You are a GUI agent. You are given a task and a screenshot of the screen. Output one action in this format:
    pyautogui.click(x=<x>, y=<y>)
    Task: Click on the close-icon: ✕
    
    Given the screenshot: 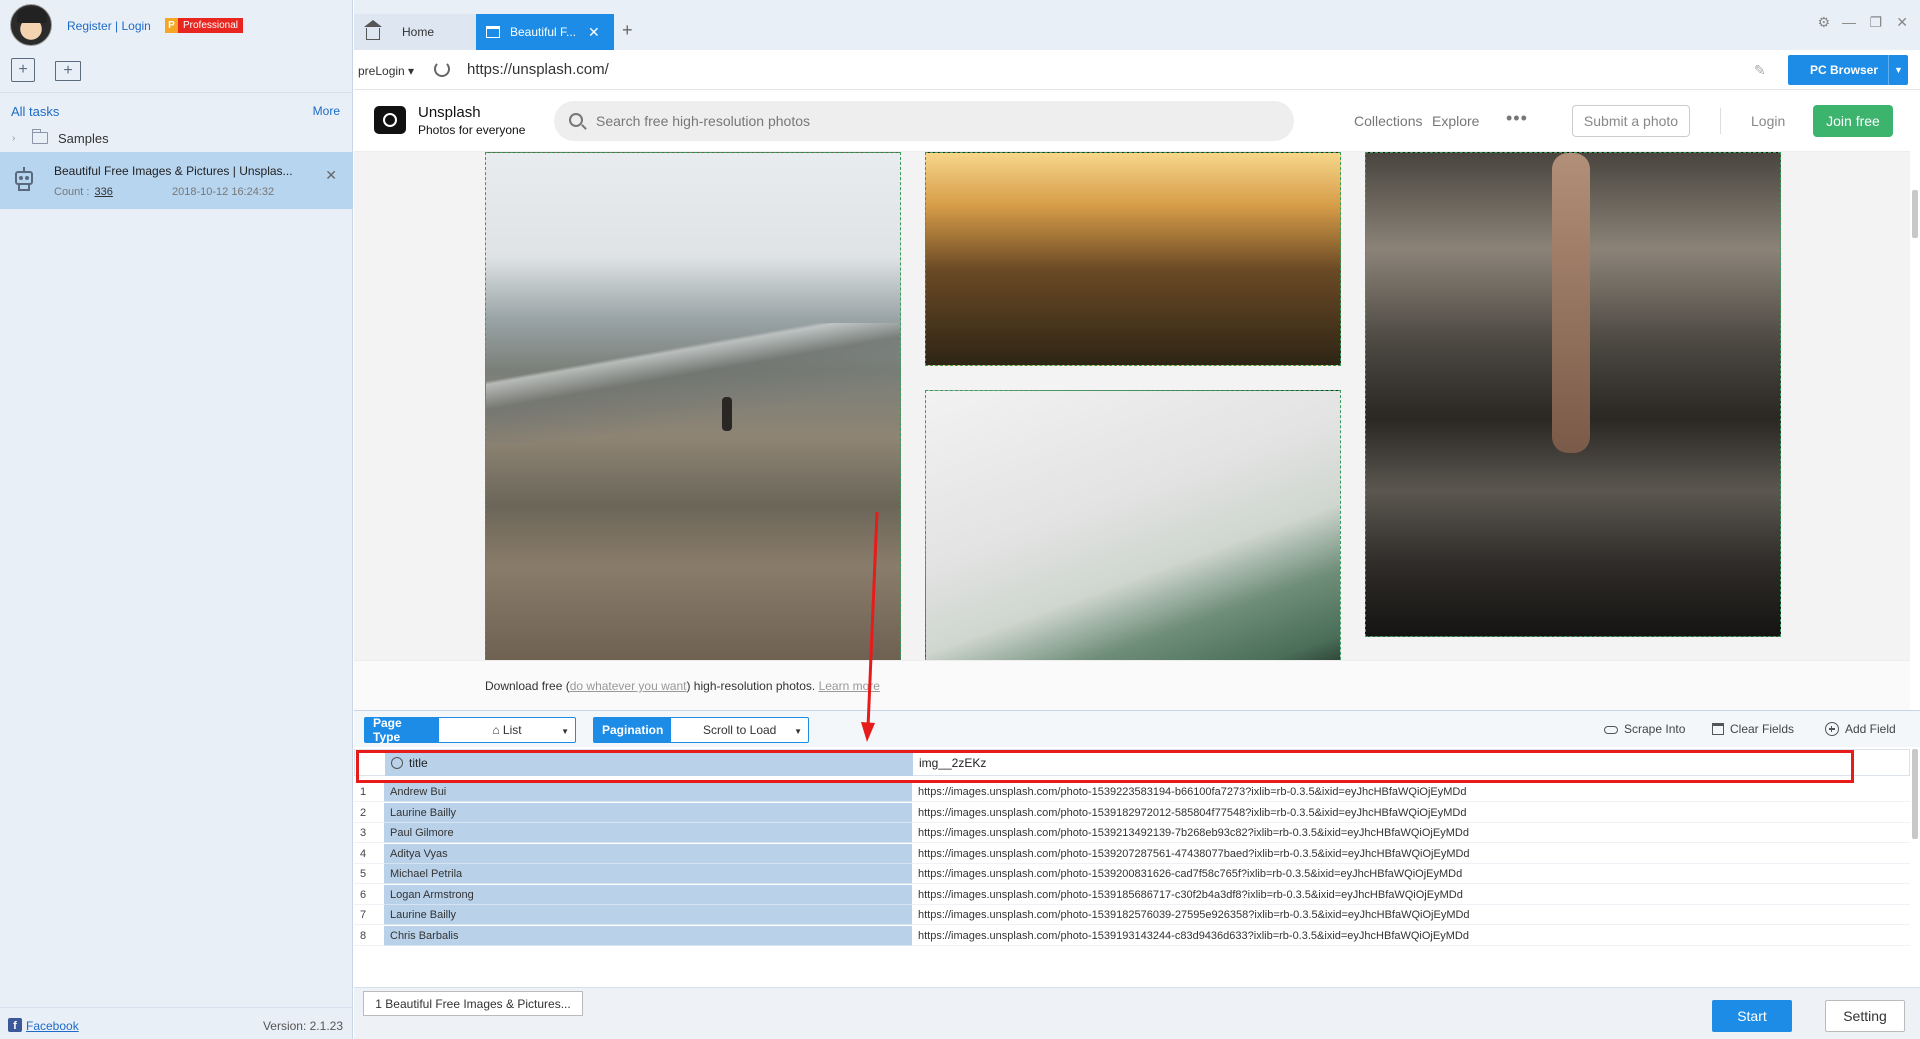 What is the action you would take?
    pyautogui.click(x=331, y=175)
    